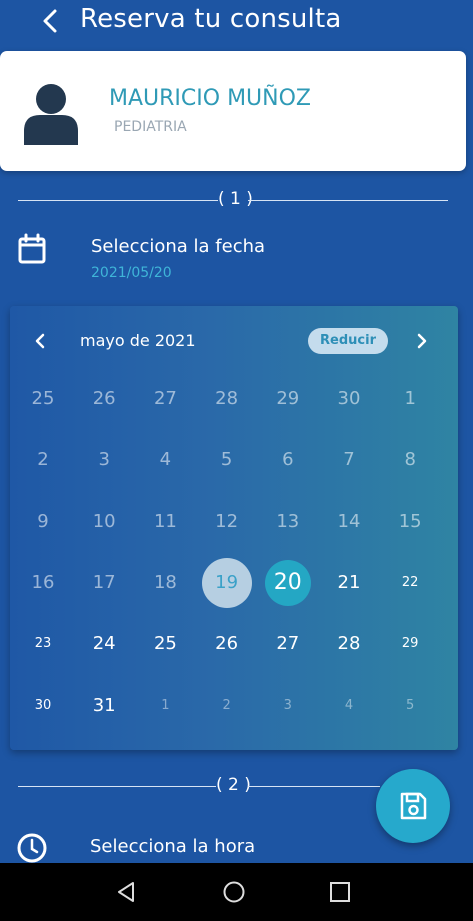  Describe the element at coordinates (288, 460) in the screenshot. I see `calendar-day: 6` at that location.